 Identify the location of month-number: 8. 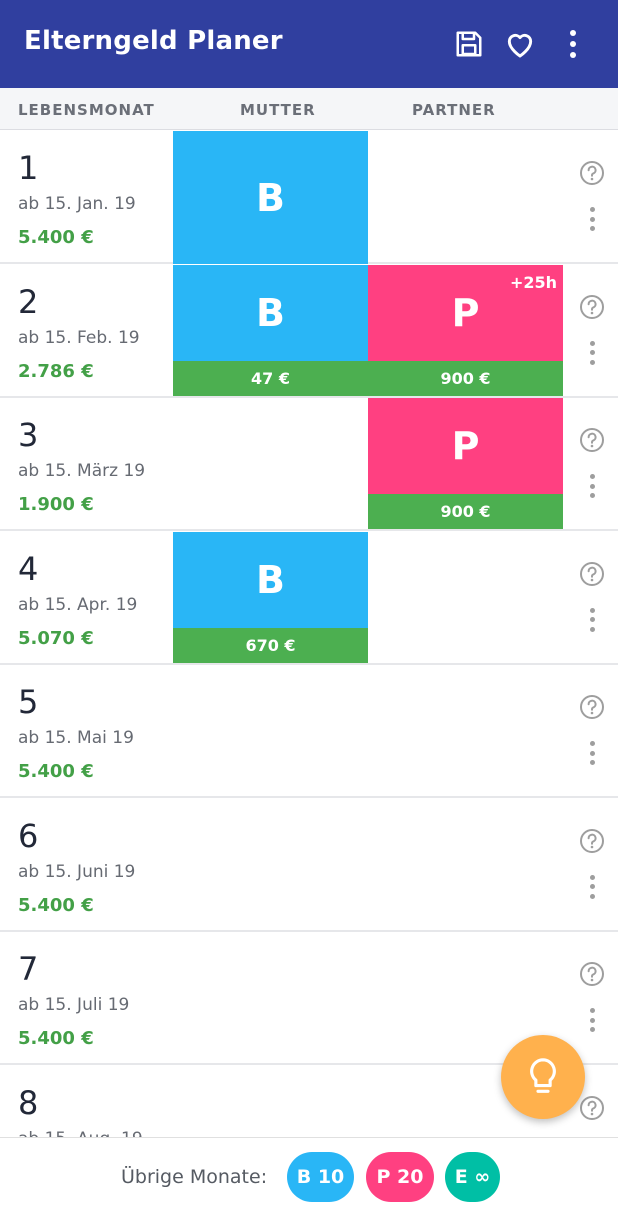
(28, 1102).